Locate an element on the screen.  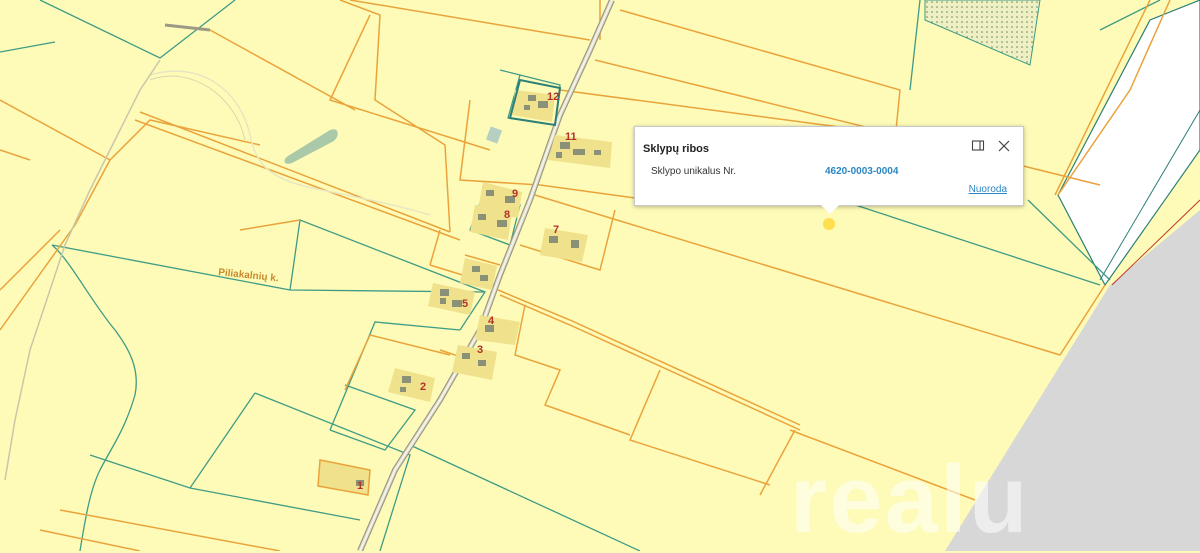
parcel-id-label: Sklypo unikalus Nr. is located at coordinates (694, 171).